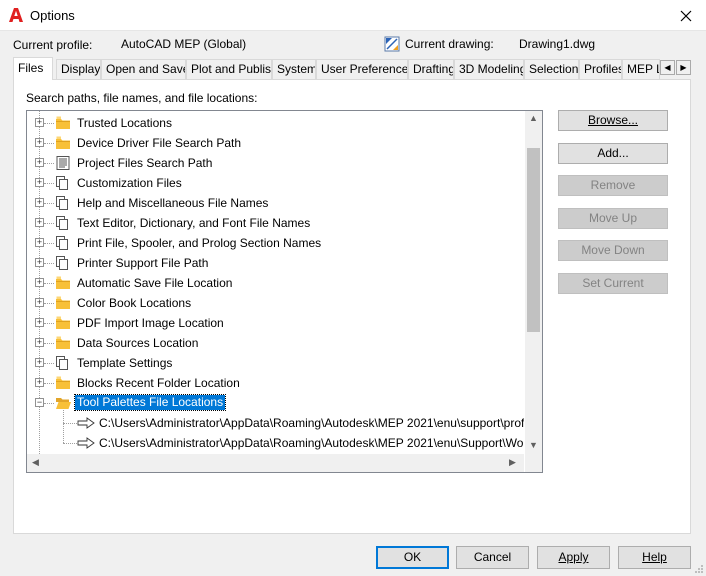 The height and width of the screenshot is (576, 706). I want to click on apply-button: Apply, so click(573, 557).